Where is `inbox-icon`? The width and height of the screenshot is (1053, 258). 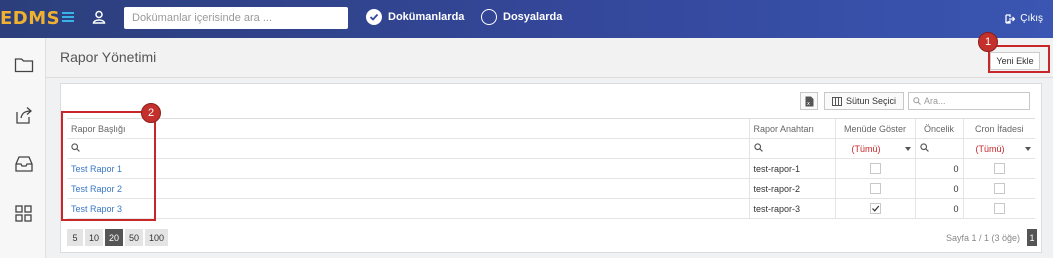 inbox-icon is located at coordinates (24, 165).